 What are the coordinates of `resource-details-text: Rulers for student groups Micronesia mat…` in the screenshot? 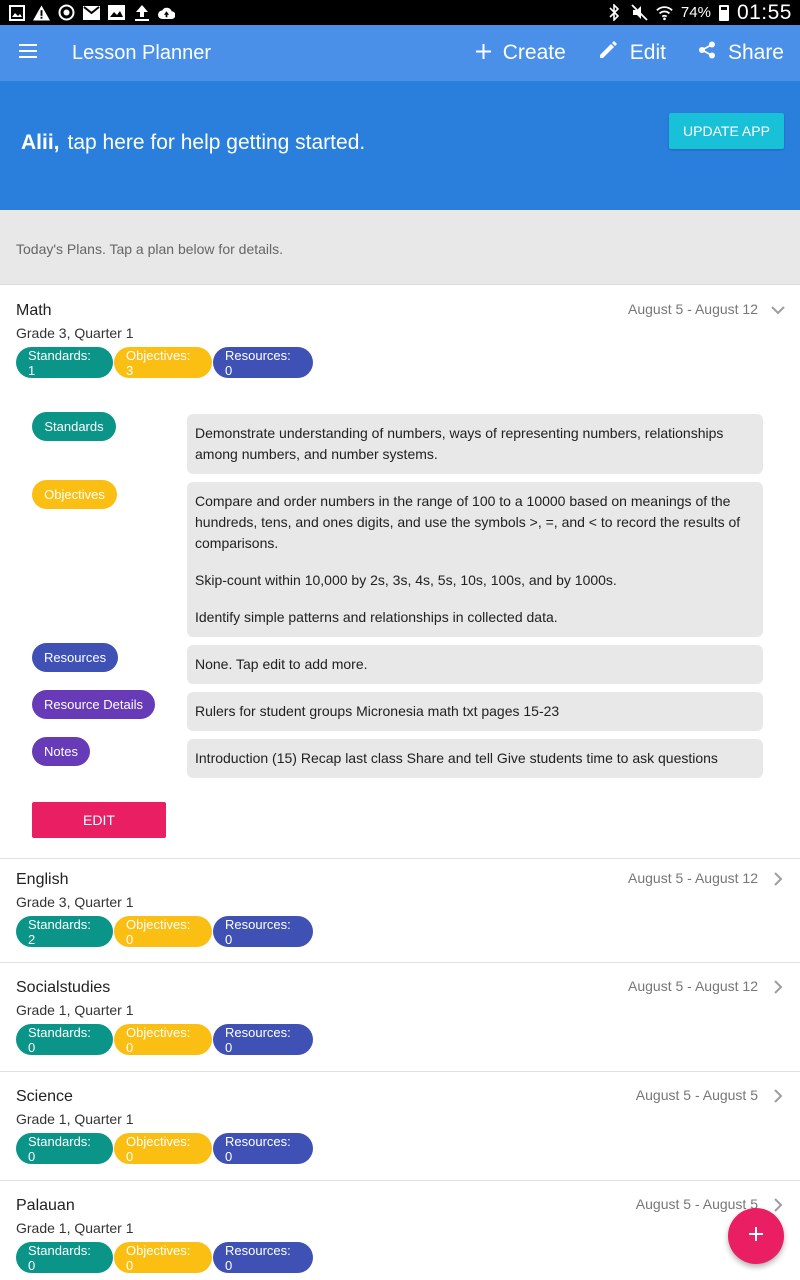 It's located at (475, 711).